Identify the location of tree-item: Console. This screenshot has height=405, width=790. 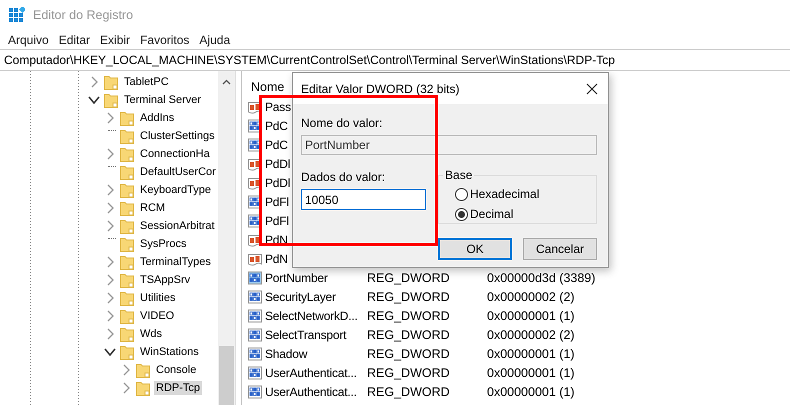
(176, 370).